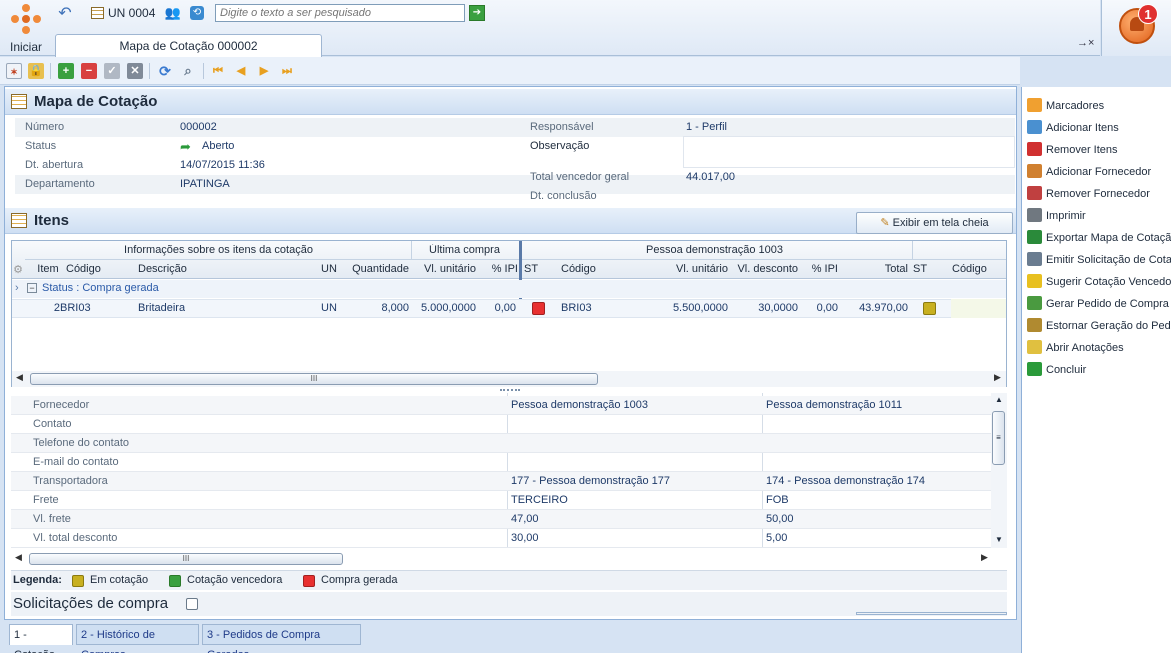  I want to click on col-p-total: Total, so click(875, 269).